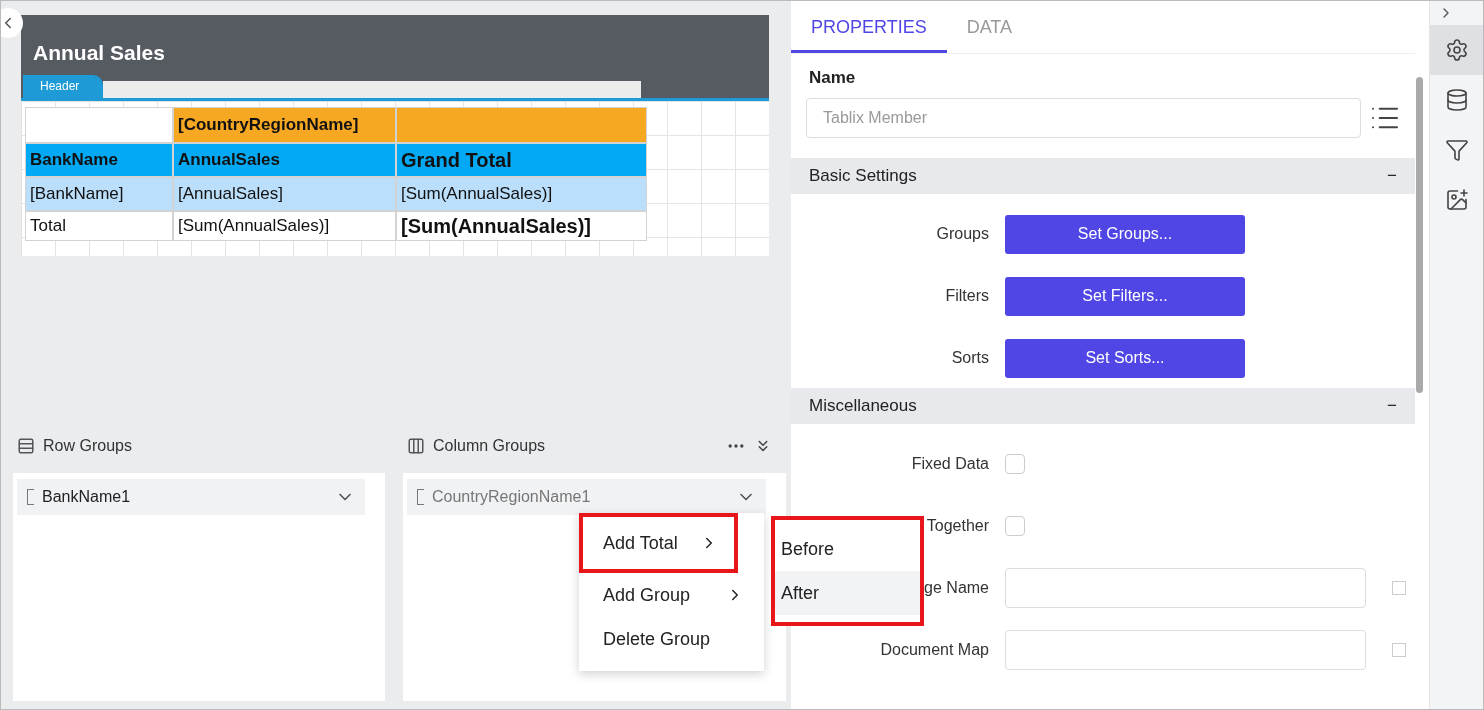  I want to click on back-button, so click(12, 23).